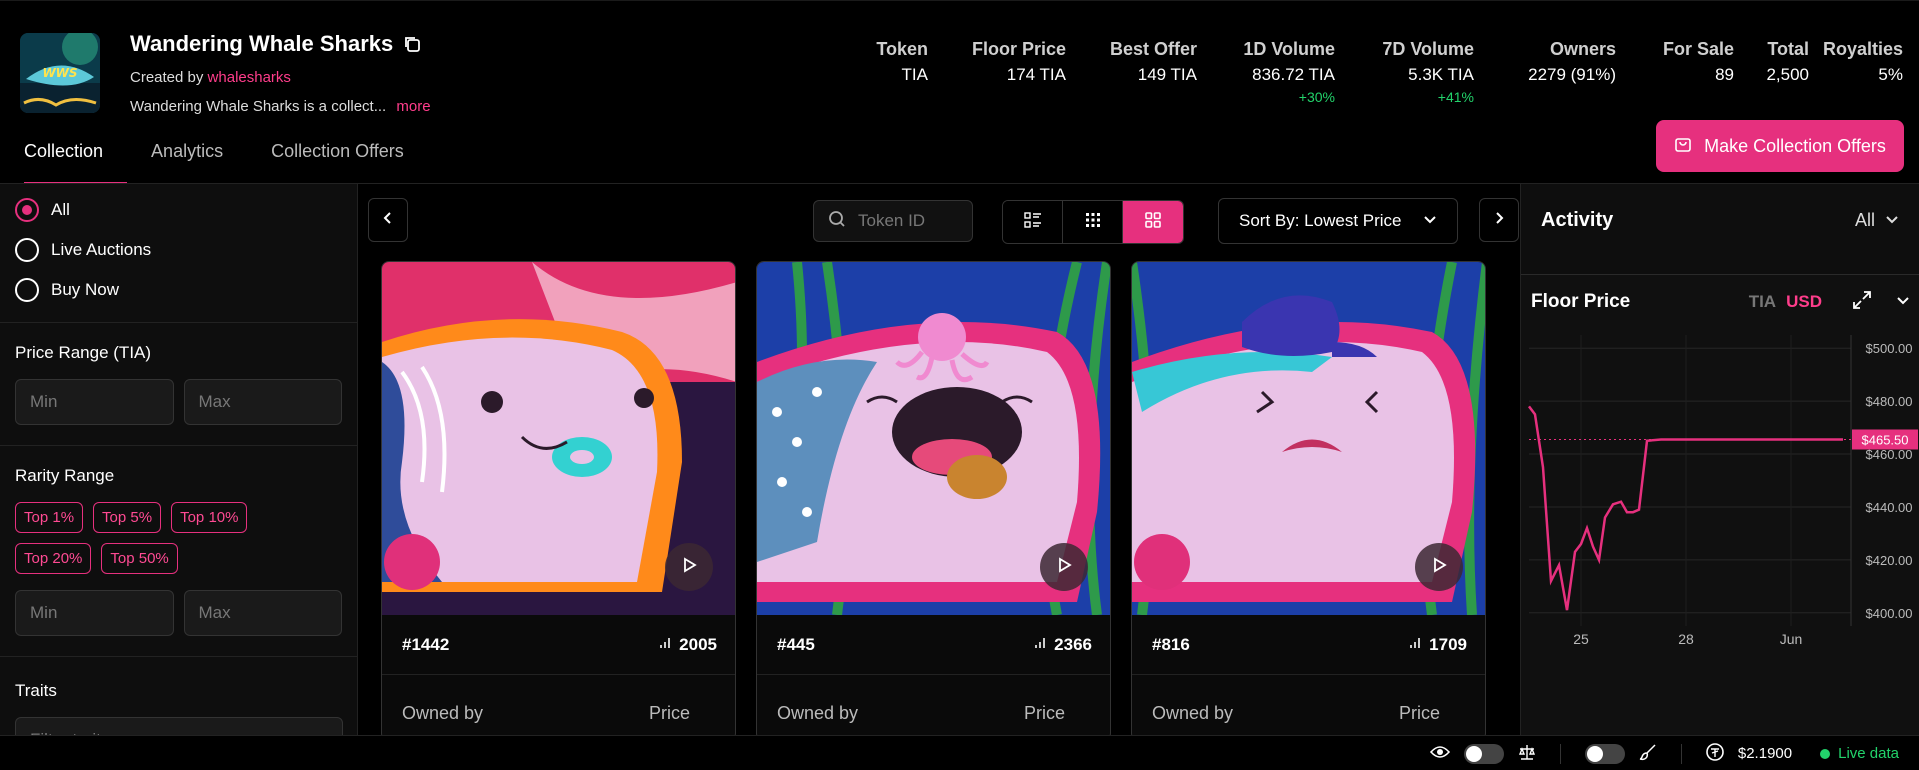  What do you see at coordinates (1033, 222) in the screenshot?
I see `list-view-button` at bounding box center [1033, 222].